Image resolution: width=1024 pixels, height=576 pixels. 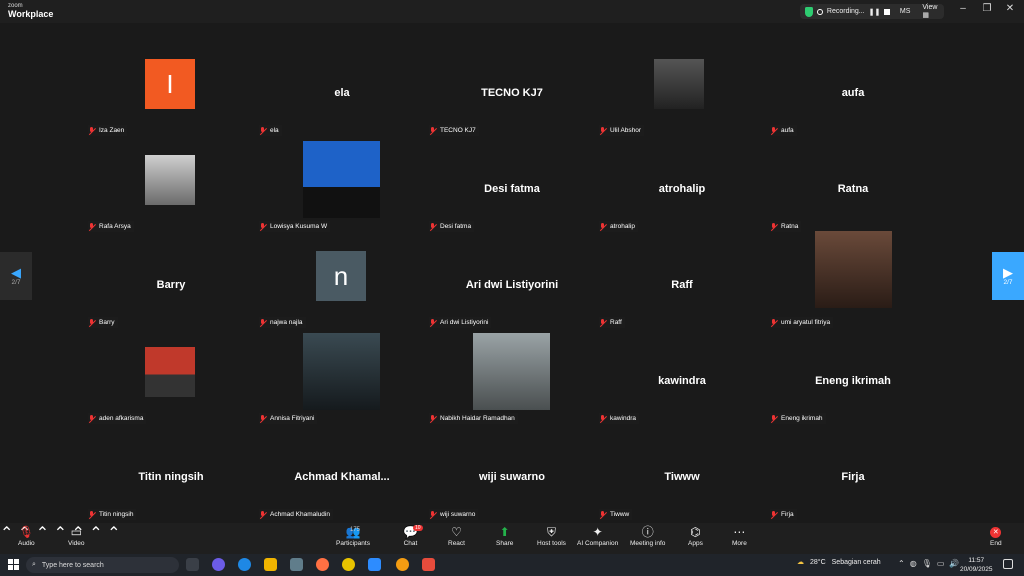 I want to click on page-indicator-right: 2/7, so click(x=1008, y=282).